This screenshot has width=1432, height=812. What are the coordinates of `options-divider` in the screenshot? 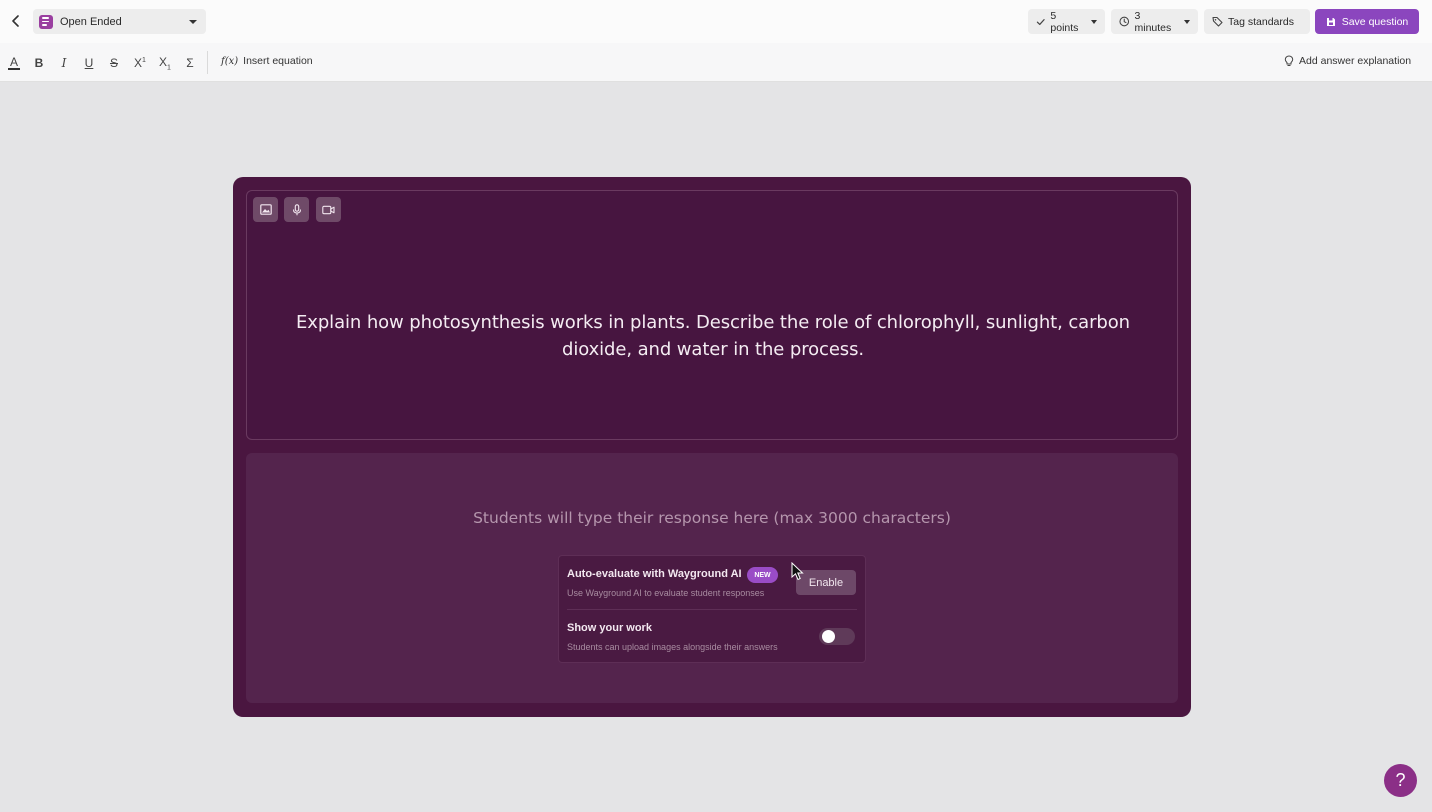 It's located at (712, 609).